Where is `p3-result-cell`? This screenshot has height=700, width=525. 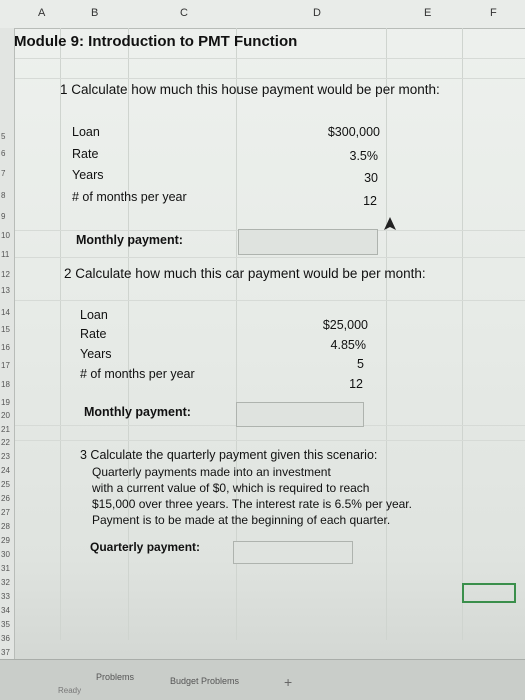 p3-result-cell is located at coordinates (293, 552).